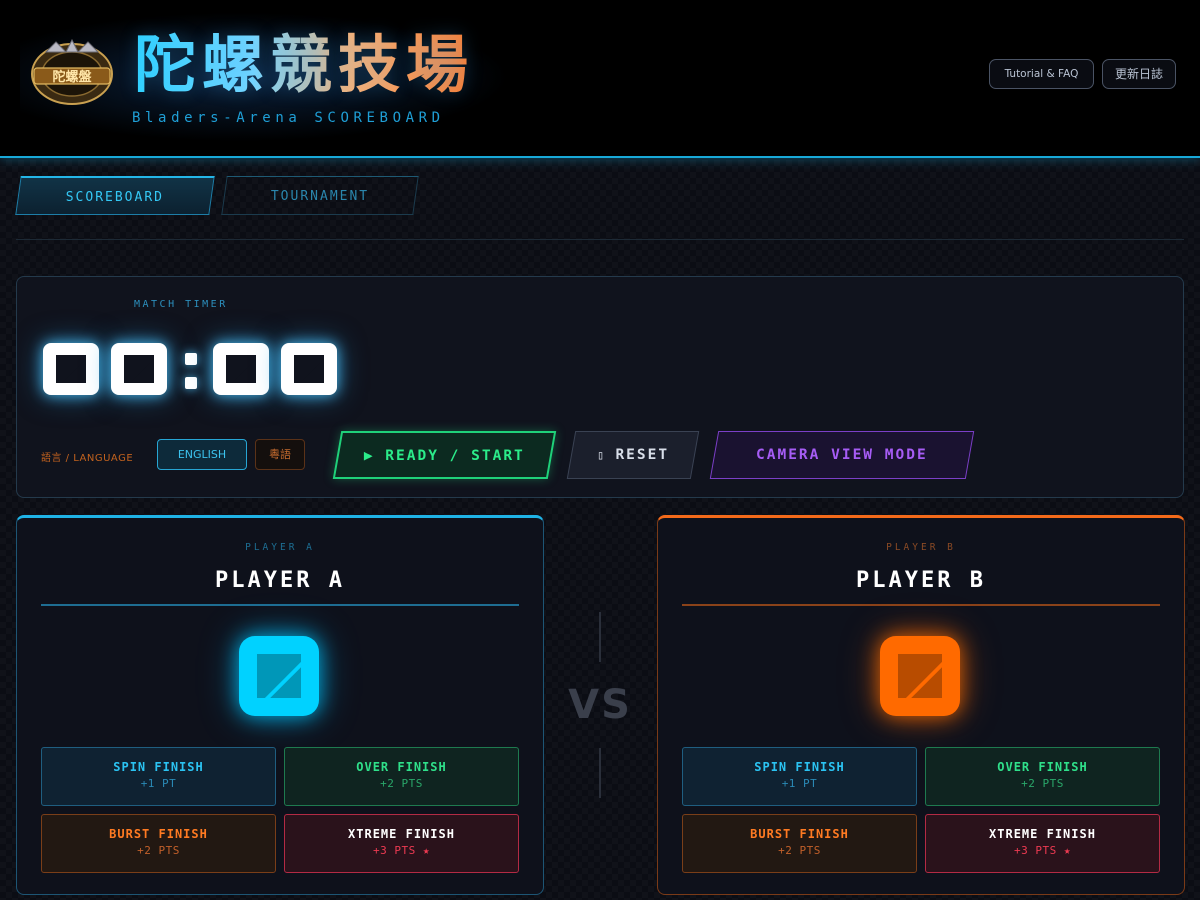  I want to click on tab-tournament: TOURNAMENT, so click(320, 195).